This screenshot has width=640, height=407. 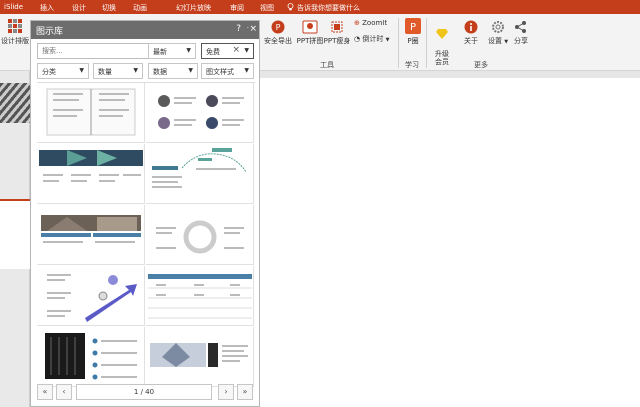 I want to click on share-button: 分享, so click(x=521, y=33).